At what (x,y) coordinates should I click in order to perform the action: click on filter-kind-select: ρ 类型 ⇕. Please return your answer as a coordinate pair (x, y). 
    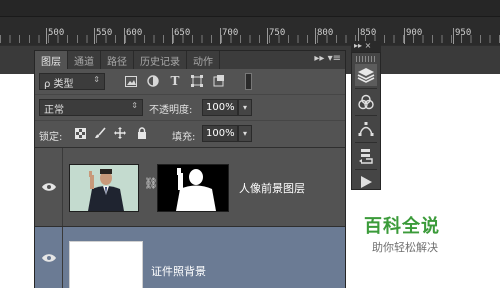
    Looking at the image, I should click on (72, 81).